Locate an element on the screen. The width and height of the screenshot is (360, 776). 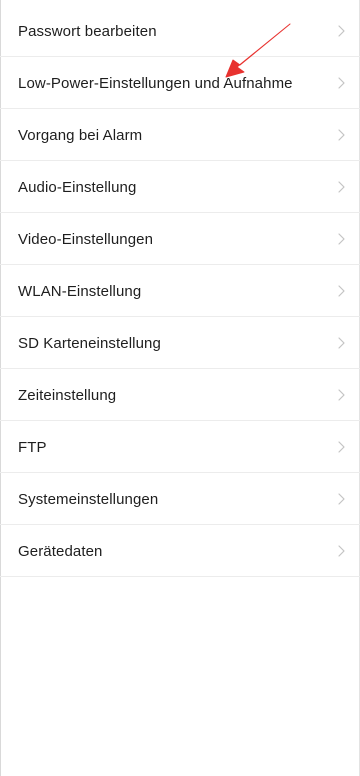
settings-item-label: Systemeinstellungen is located at coordinates (88, 499).